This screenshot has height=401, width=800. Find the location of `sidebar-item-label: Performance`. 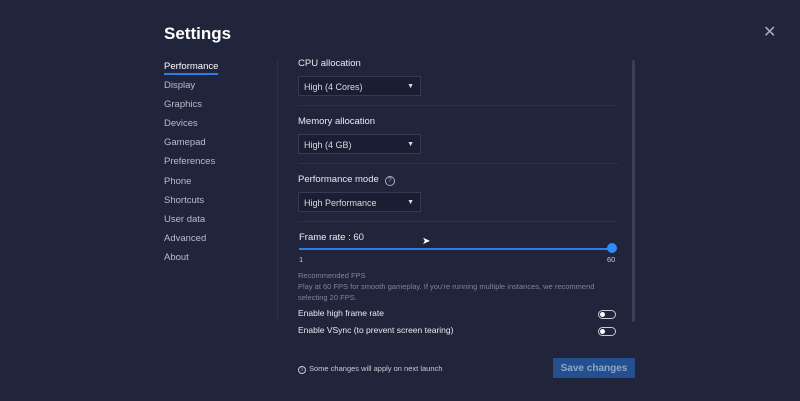

sidebar-item-label: Performance is located at coordinates (191, 68).